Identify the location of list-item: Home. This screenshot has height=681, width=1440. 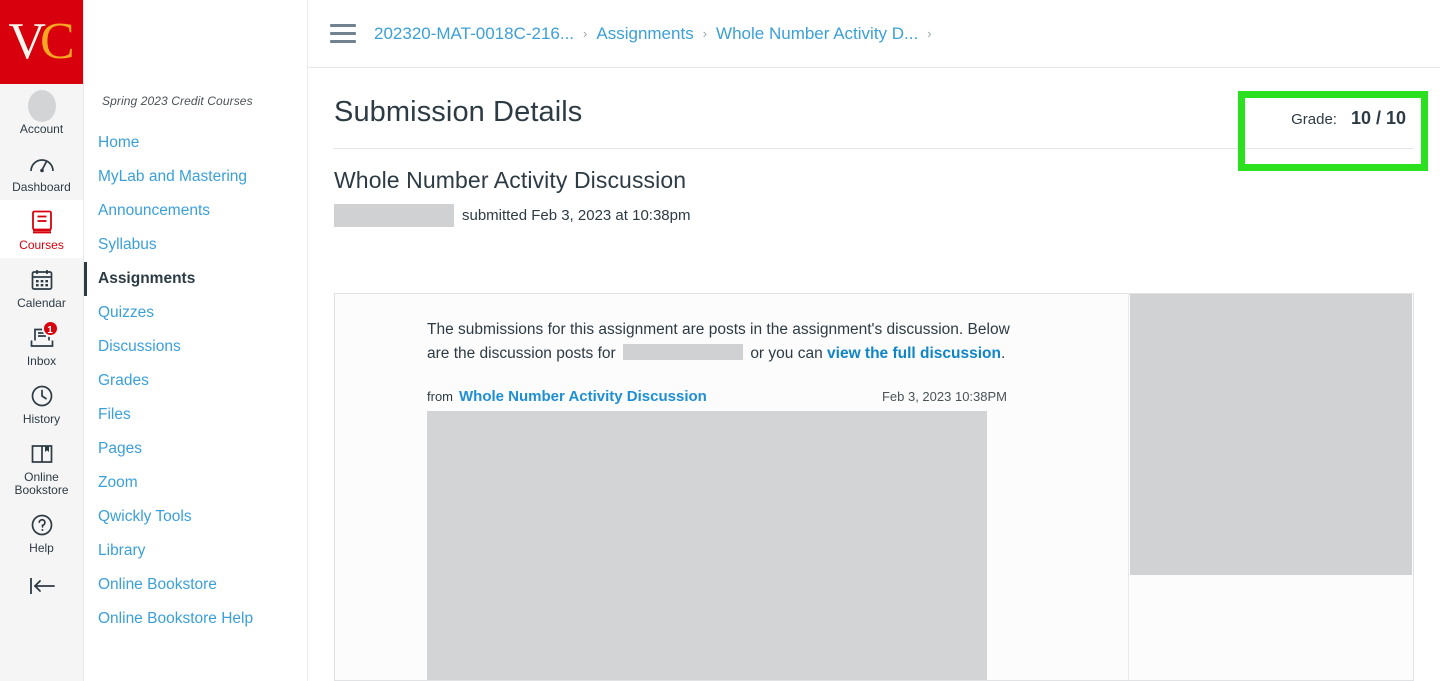
(195, 143).